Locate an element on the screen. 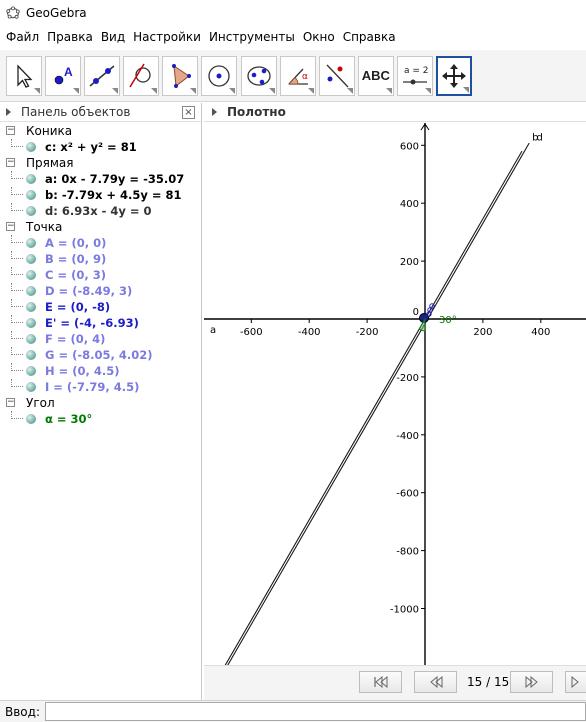 The image size is (586, 722). menu-help: Справка is located at coordinates (369, 37).